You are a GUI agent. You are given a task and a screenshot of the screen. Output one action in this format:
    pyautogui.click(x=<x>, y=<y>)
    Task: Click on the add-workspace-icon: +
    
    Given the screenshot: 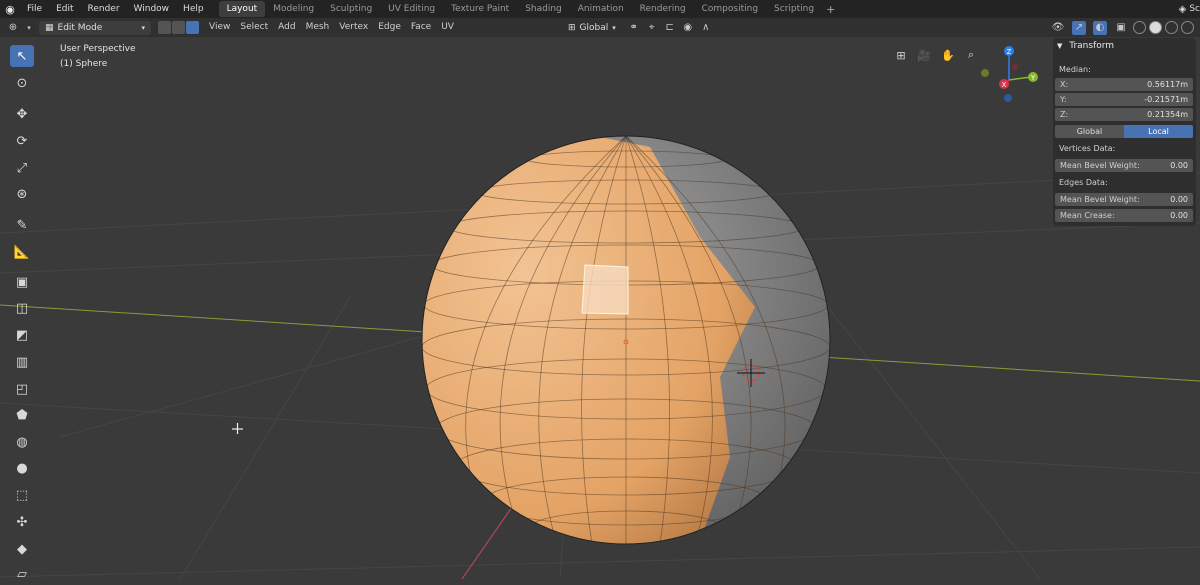 What is the action you would take?
    pyautogui.click(x=830, y=9)
    